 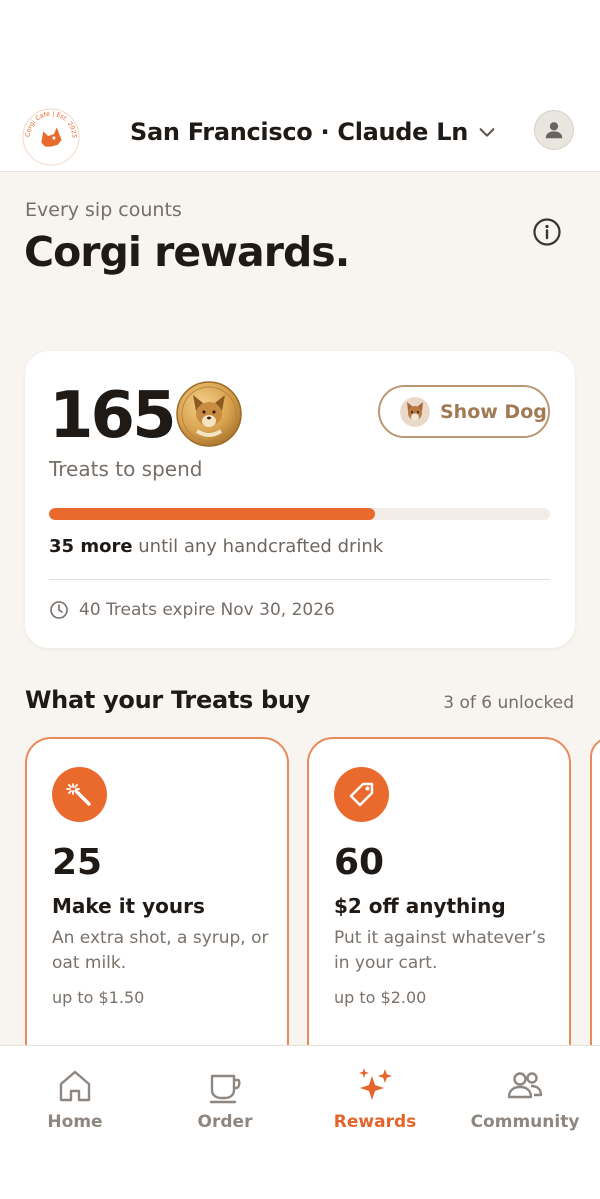 What do you see at coordinates (375, 1101) in the screenshot?
I see `tab-rewards: Rewards` at bounding box center [375, 1101].